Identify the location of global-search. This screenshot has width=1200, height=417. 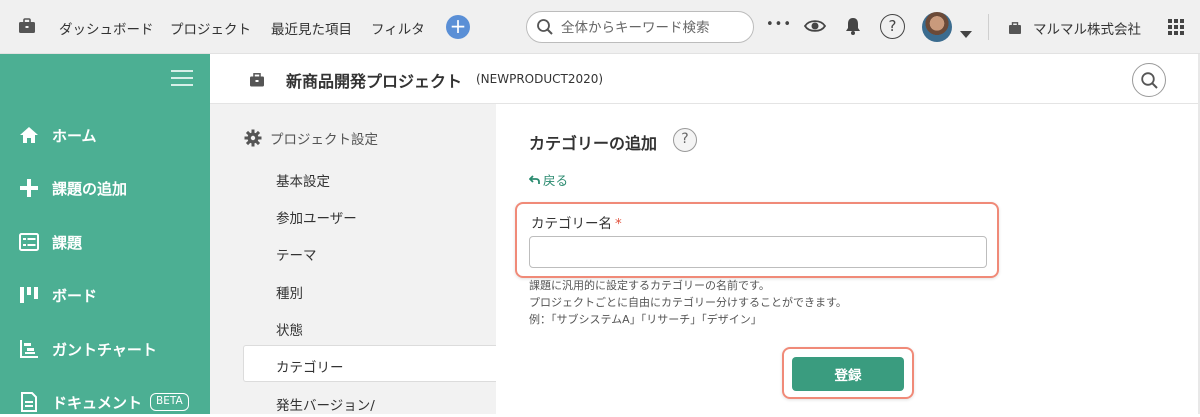
(640, 27).